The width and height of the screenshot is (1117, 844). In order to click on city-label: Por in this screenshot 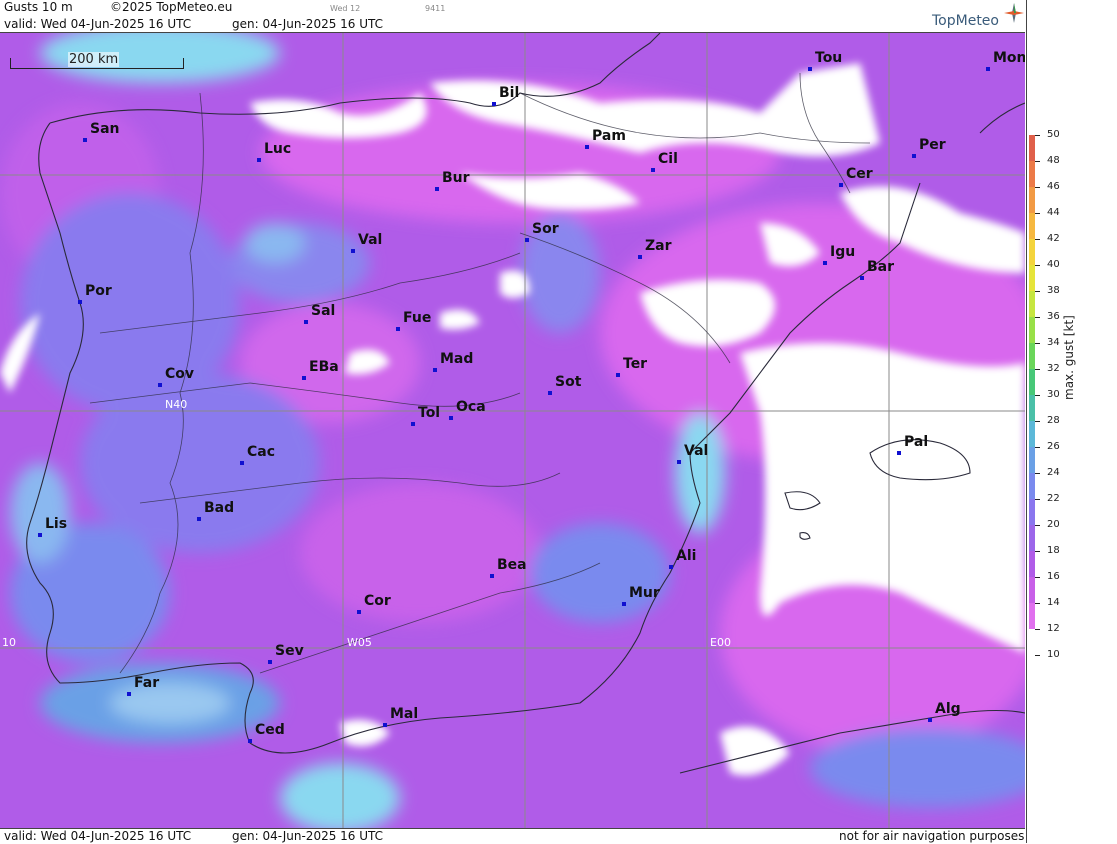, I will do `click(98, 291)`.